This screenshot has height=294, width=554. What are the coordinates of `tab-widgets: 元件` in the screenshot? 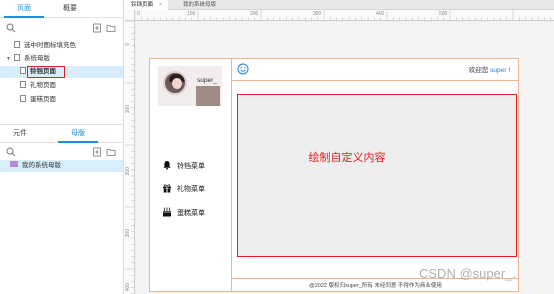 It's located at (20, 134).